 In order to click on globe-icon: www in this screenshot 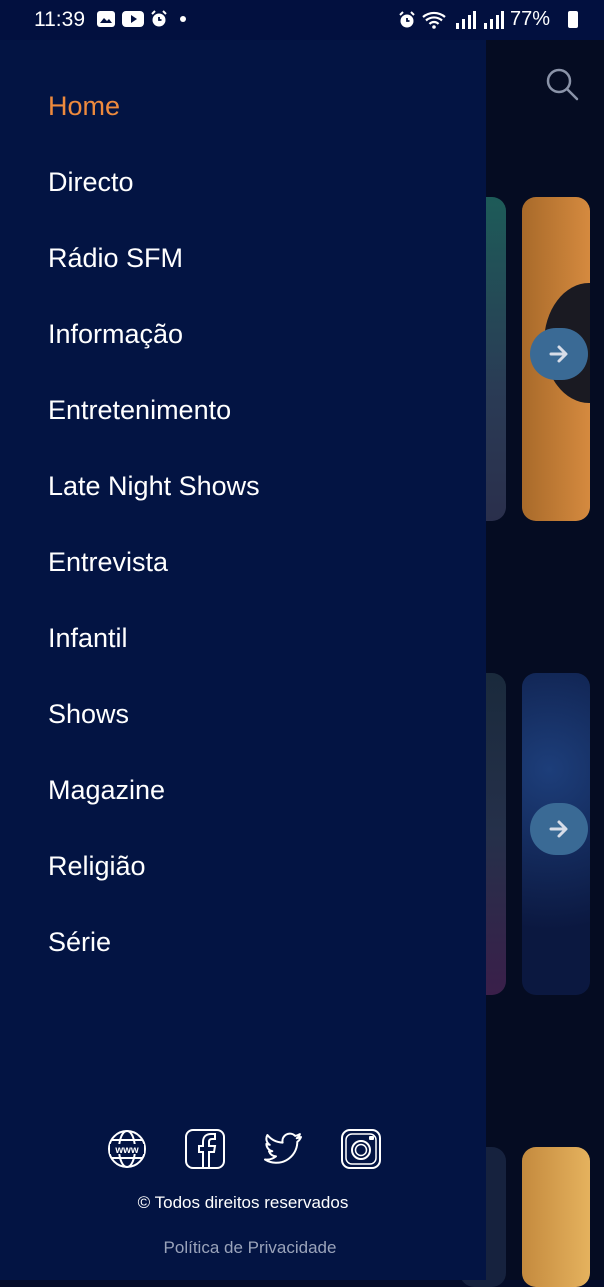, I will do `click(127, 1149)`.